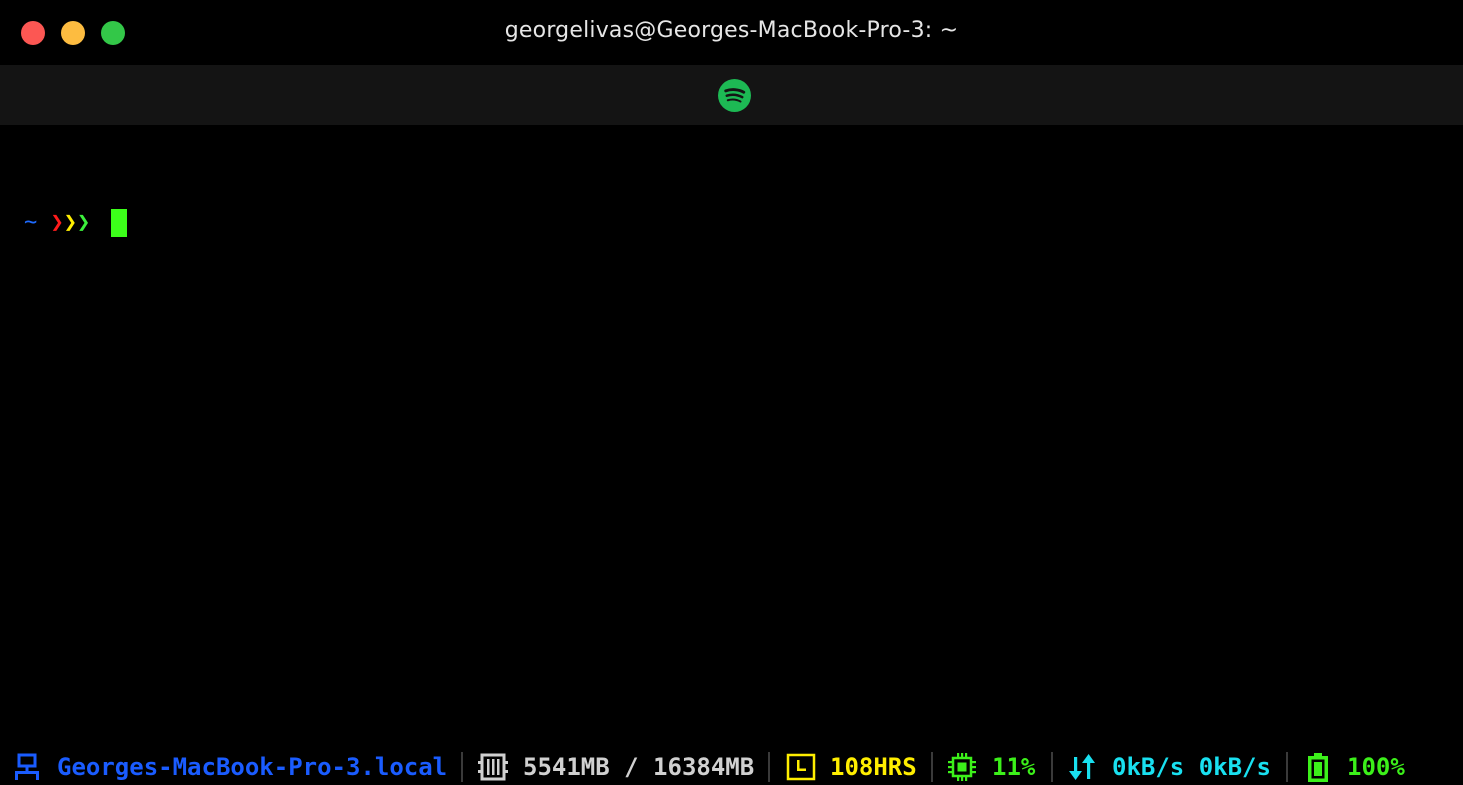 This screenshot has width=1463, height=785. What do you see at coordinates (1376, 767) in the screenshot?
I see `battery-level: 100%` at bounding box center [1376, 767].